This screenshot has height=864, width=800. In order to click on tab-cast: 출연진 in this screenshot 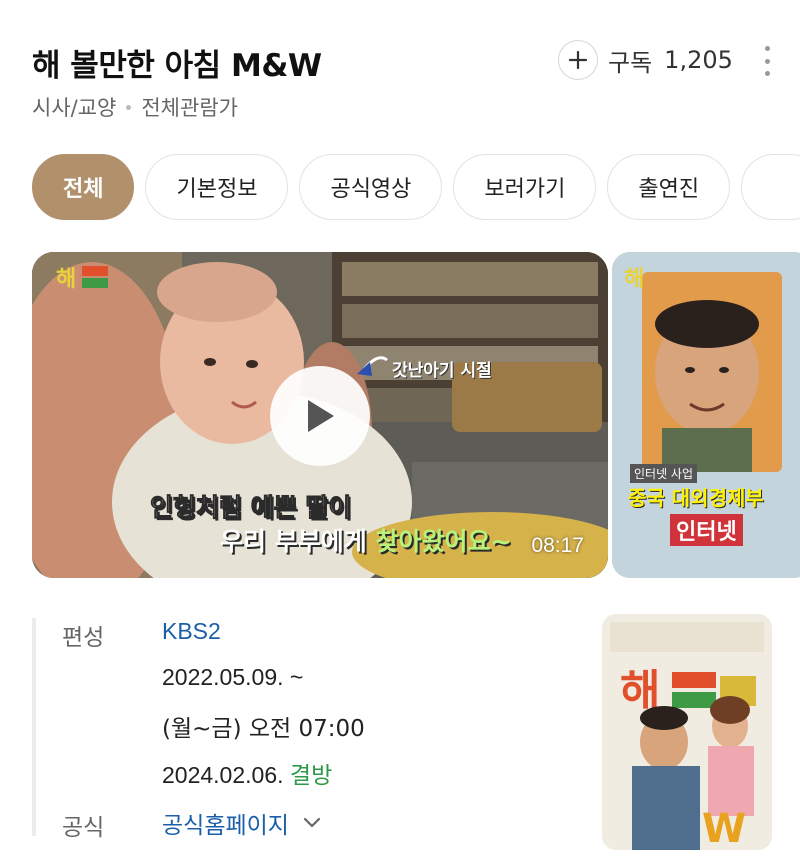, I will do `click(669, 187)`.